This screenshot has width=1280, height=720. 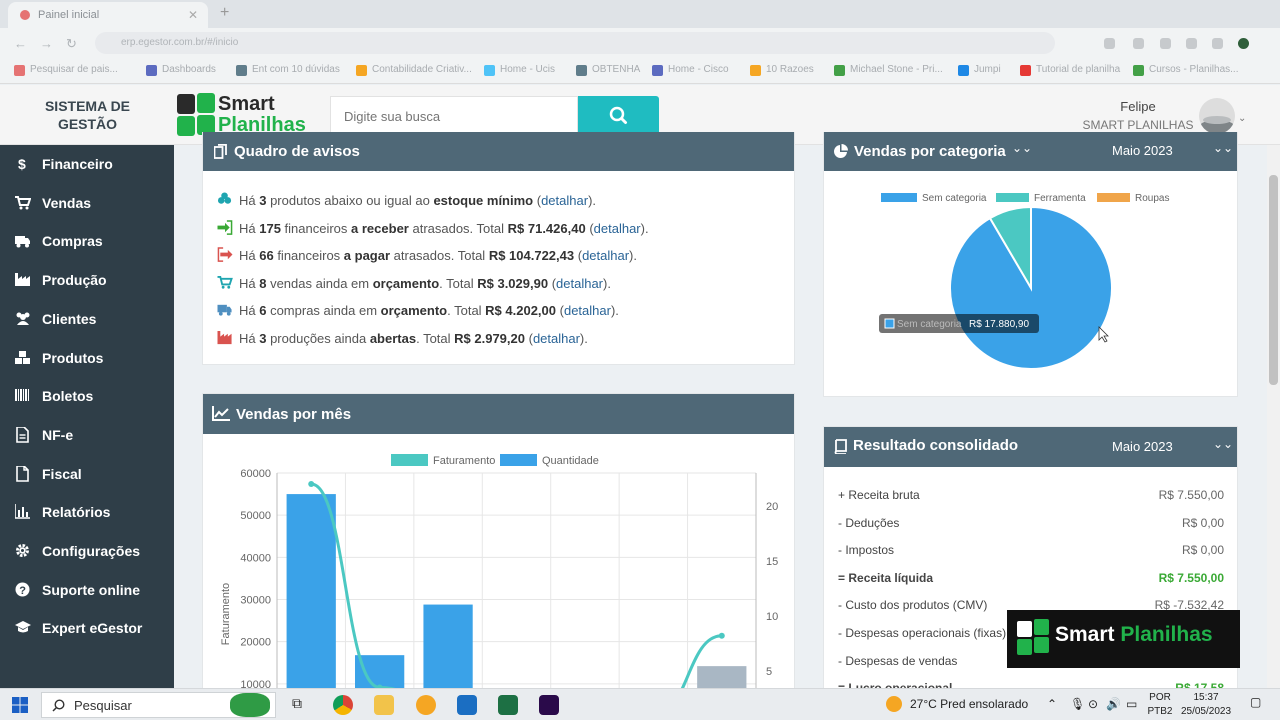 I want to click on bar-chart-icon, so click(x=22, y=512).